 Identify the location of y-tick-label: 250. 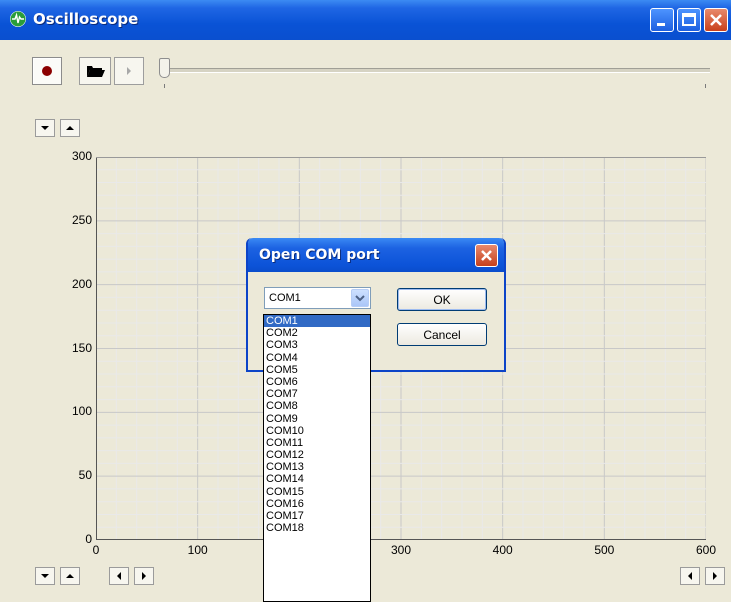
(81, 219).